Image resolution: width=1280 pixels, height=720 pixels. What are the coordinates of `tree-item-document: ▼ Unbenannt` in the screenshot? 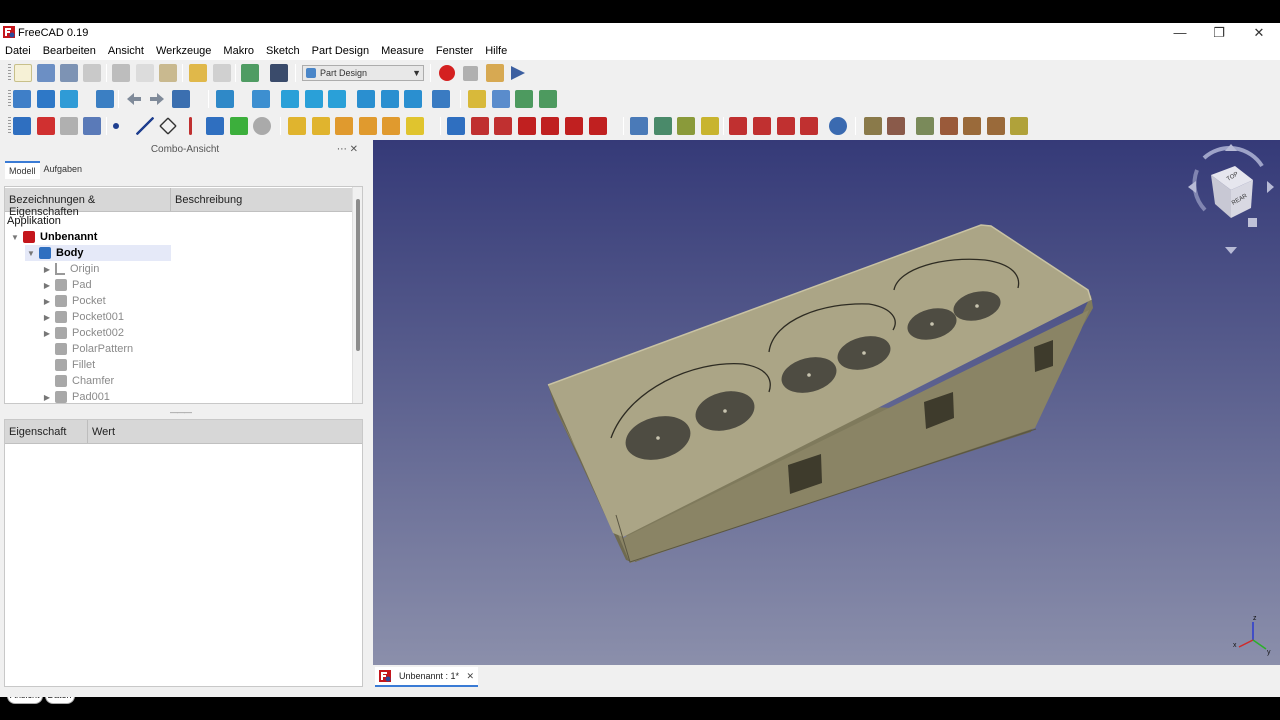 It's located at (53, 237).